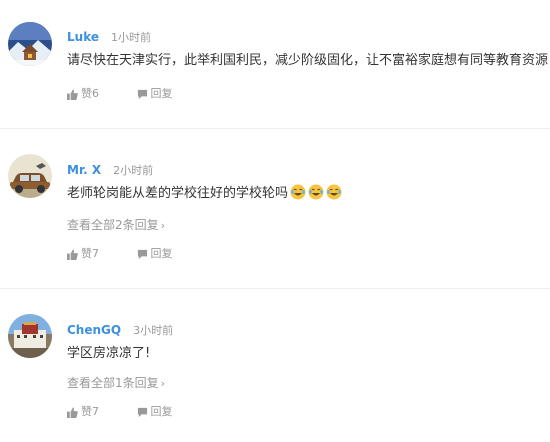 The height and width of the screenshot is (442, 550). What do you see at coordinates (113, 225) in the screenshot?
I see `view-all-replies-label: 查看全部2条回复` at bounding box center [113, 225].